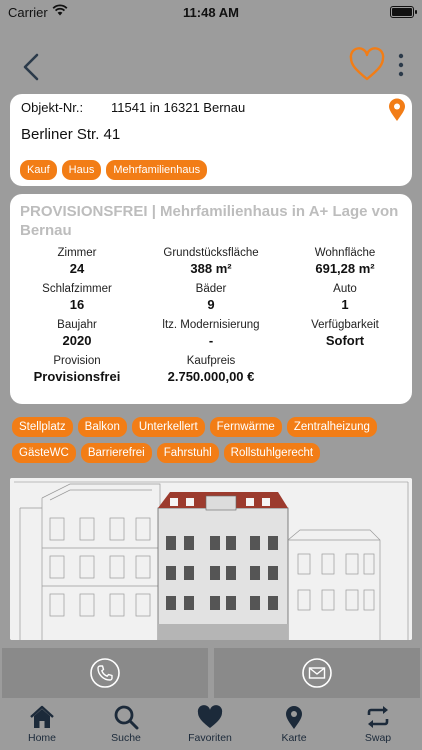 The image size is (422, 750). I want to click on fact-provision: Provision Provisionsfrei, so click(77, 369).